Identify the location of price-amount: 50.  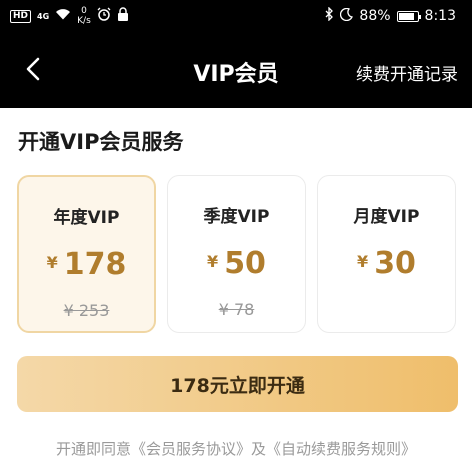
(245, 263).